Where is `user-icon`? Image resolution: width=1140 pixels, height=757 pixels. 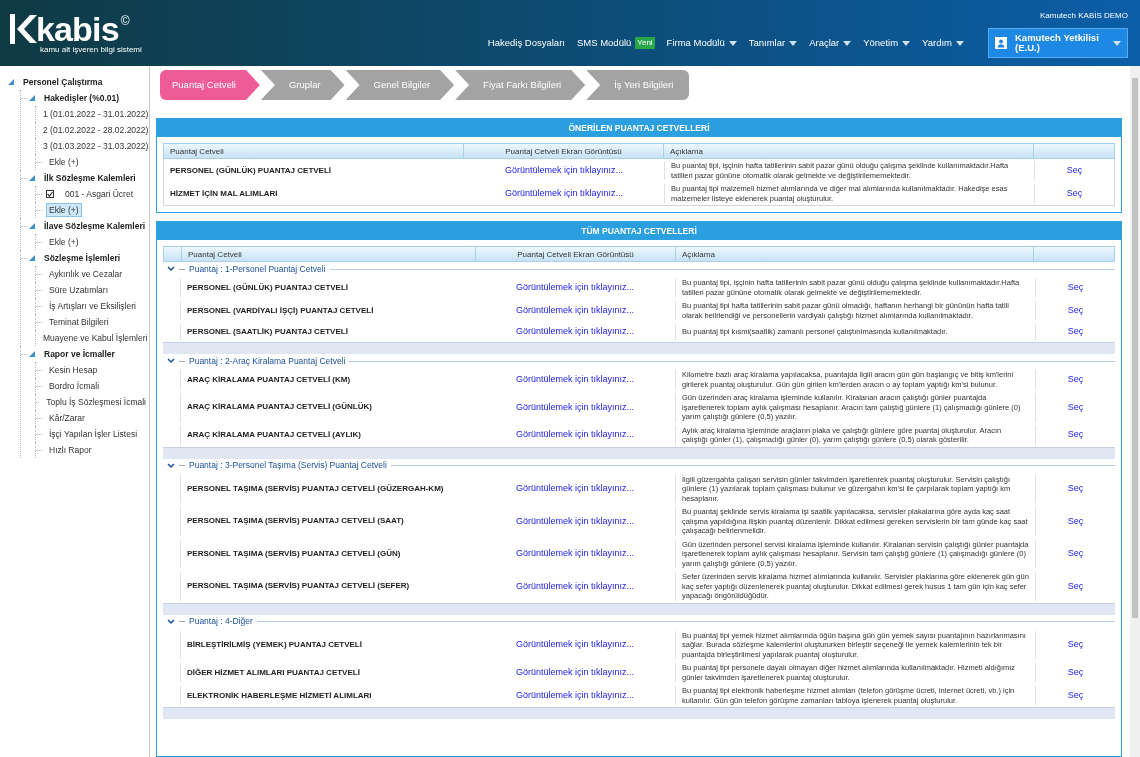
user-icon is located at coordinates (1001, 43).